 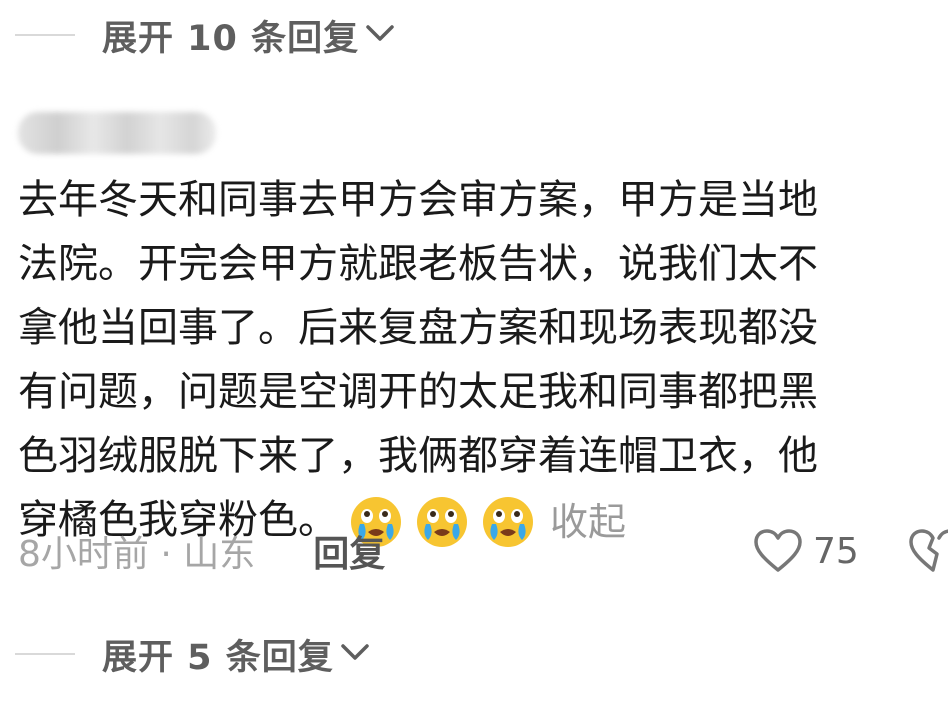 I want to click on comment-meta: 8小时前 · 山东 回复 75, so click(x=483, y=551).